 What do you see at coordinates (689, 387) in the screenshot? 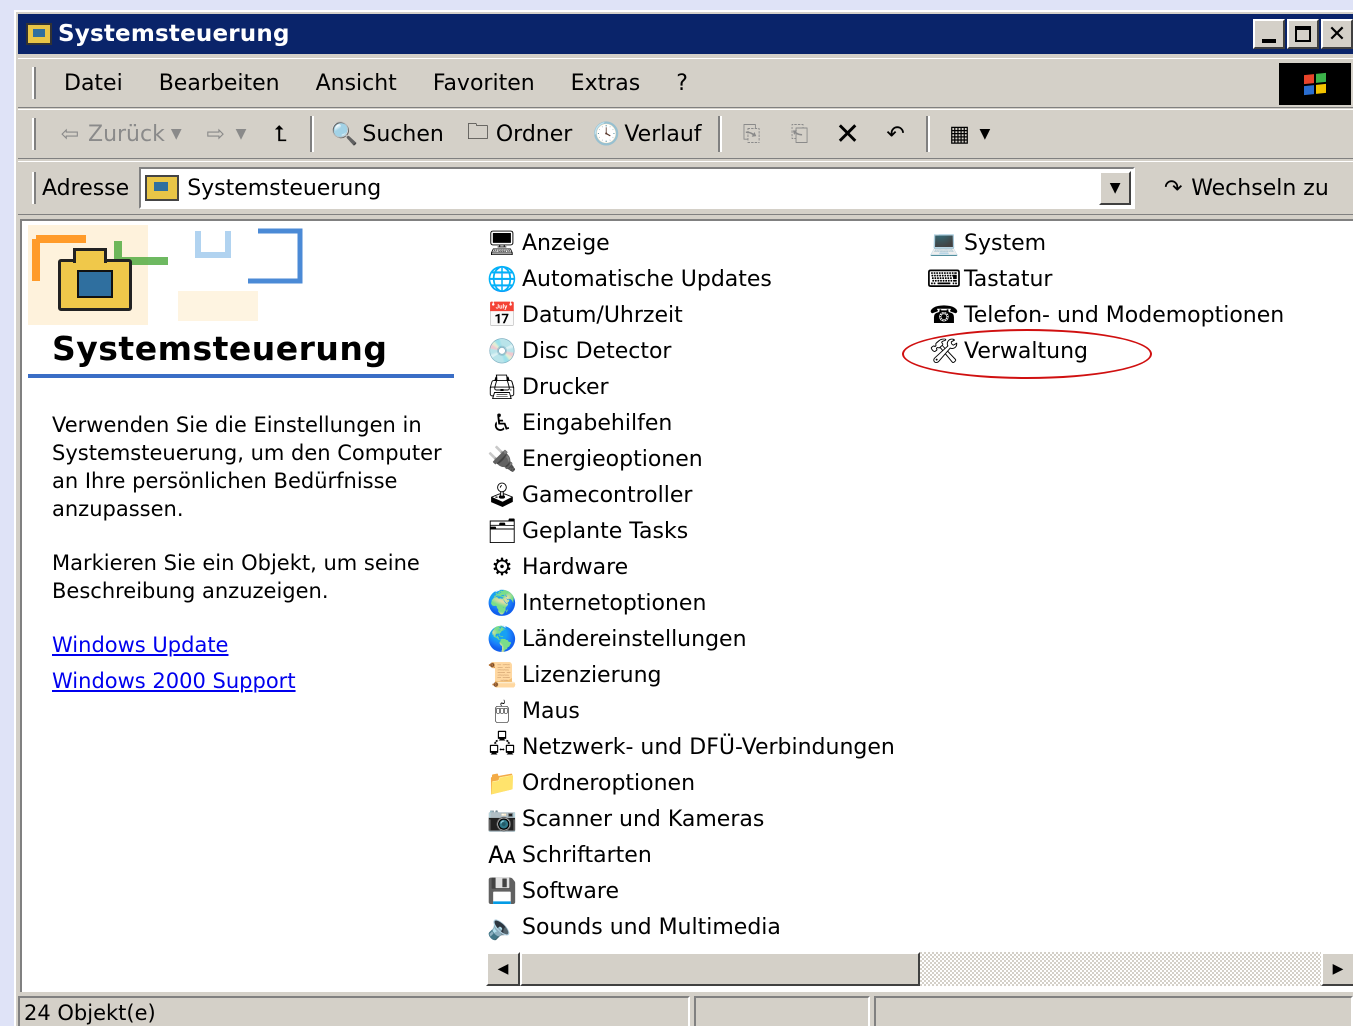
I see `item-drucker: 🖨 Drucker` at bounding box center [689, 387].